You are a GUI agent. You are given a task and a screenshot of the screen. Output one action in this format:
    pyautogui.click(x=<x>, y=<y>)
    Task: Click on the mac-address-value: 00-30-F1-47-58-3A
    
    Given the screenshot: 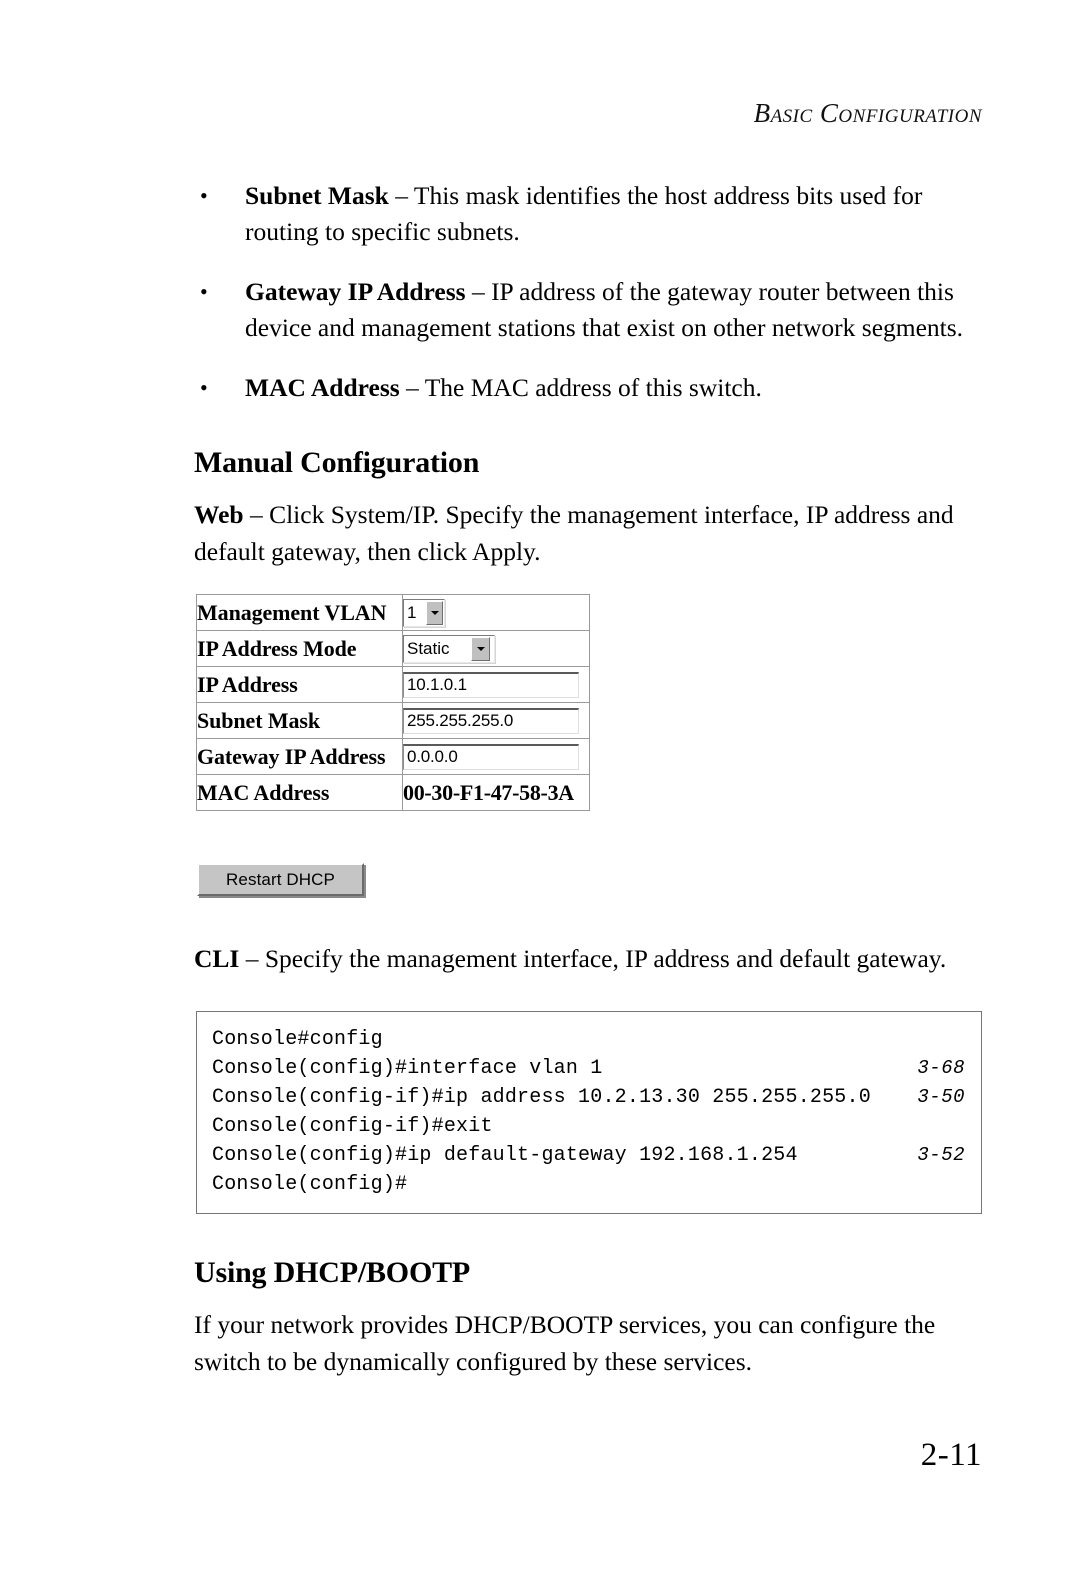 What is the action you would take?
    pyautogui.click(x=496, y=792)
    